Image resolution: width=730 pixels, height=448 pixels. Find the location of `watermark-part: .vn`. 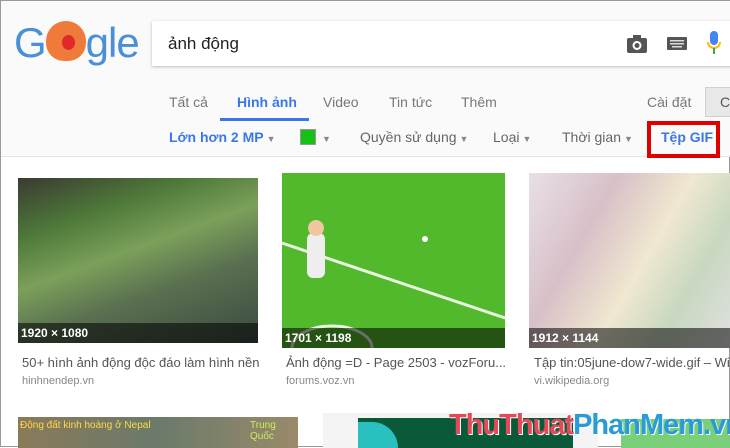

watermark-part: .vn is located at coordinates (716, 425).